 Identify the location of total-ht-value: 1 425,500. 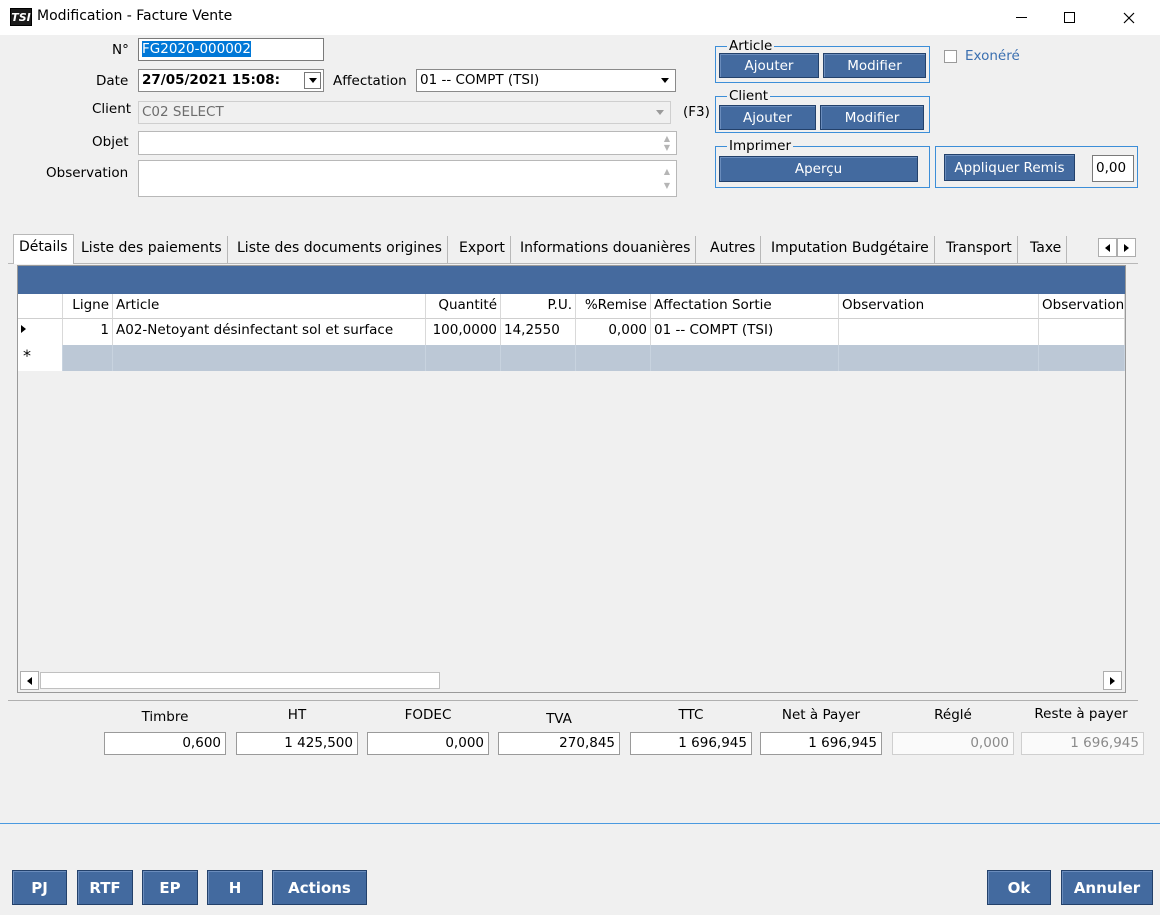
(297, 743).